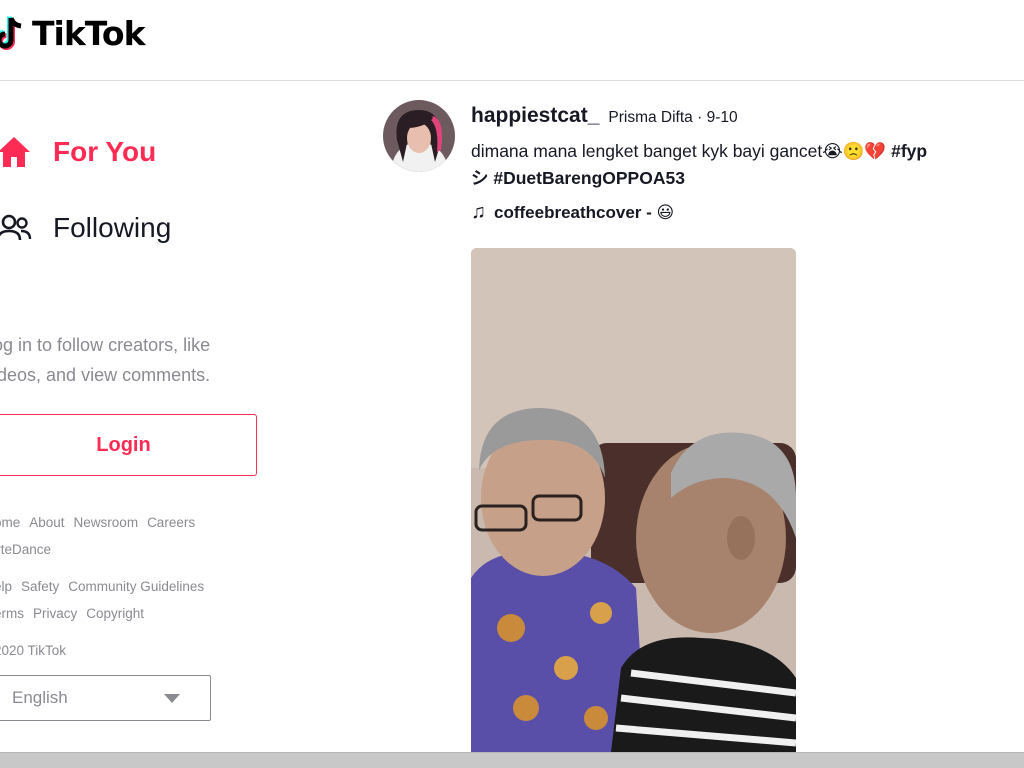 The height and width of the screenshot is (768, 1024). I want to click on footer-link-careers: Careers, so click(171, 522).